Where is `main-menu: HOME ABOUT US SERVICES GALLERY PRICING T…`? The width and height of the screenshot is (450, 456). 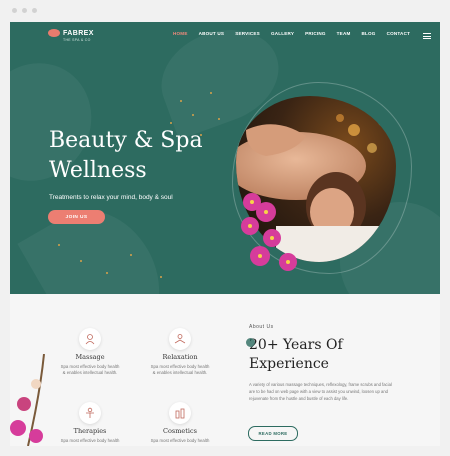
main-menu: HOME ABOUT US SERVICES GALLERY PRICING T… is located at coordinates (297, 33).